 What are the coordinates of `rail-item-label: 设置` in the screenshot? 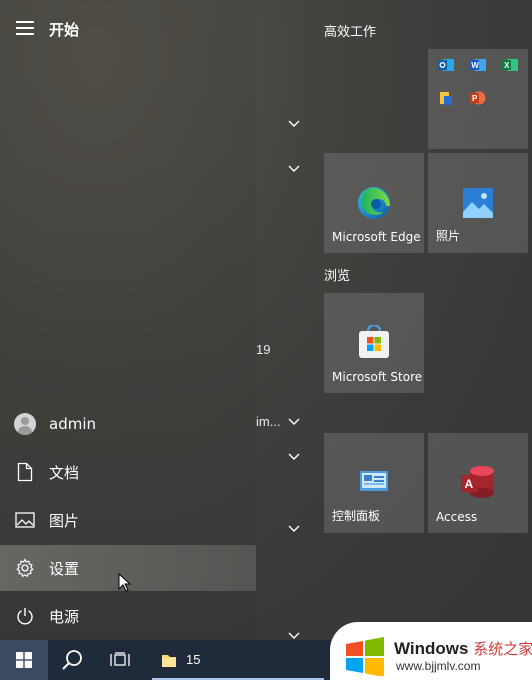 It's located at (64, 568).